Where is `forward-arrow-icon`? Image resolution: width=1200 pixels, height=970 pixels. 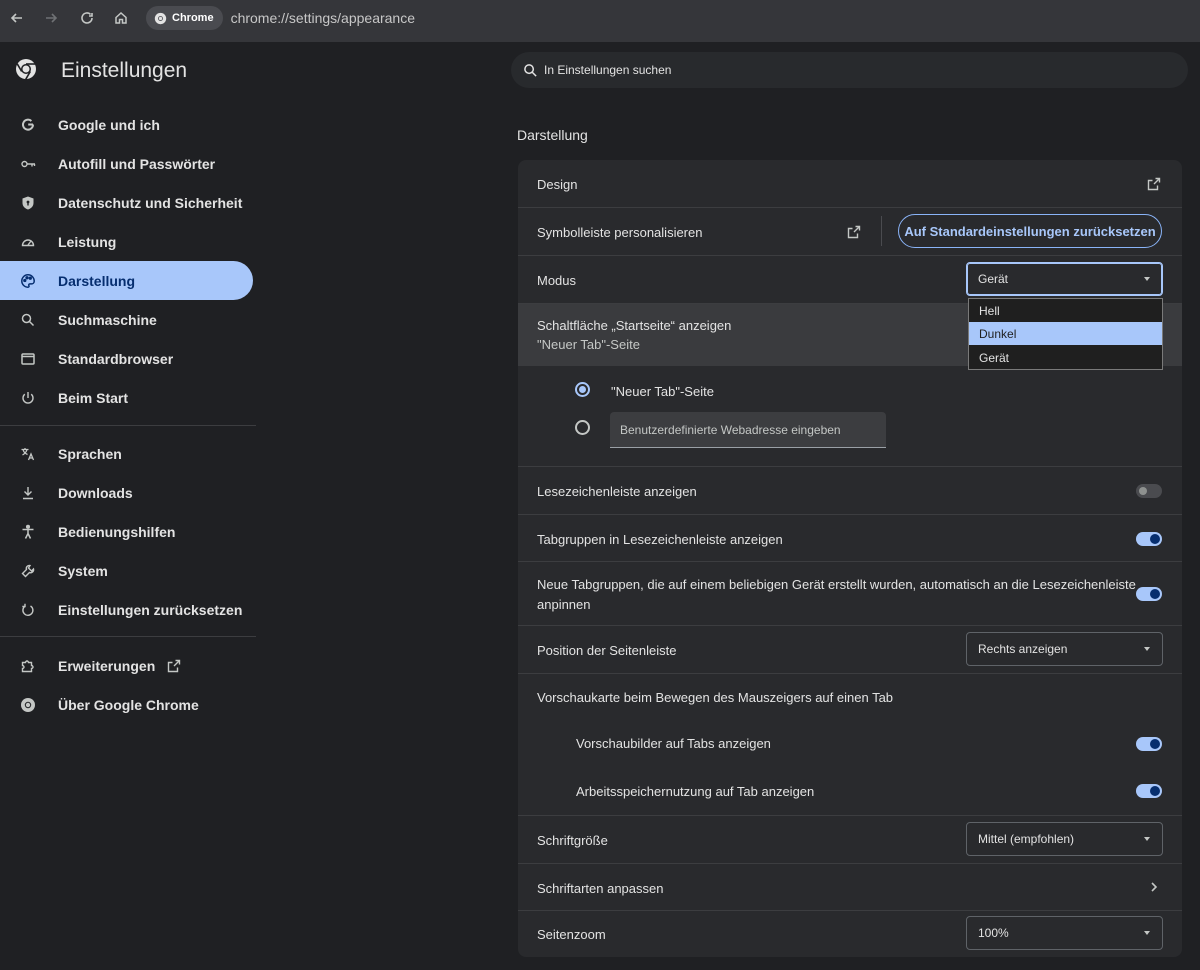 forward-arrow-icon is located at coordinates (51, 18).